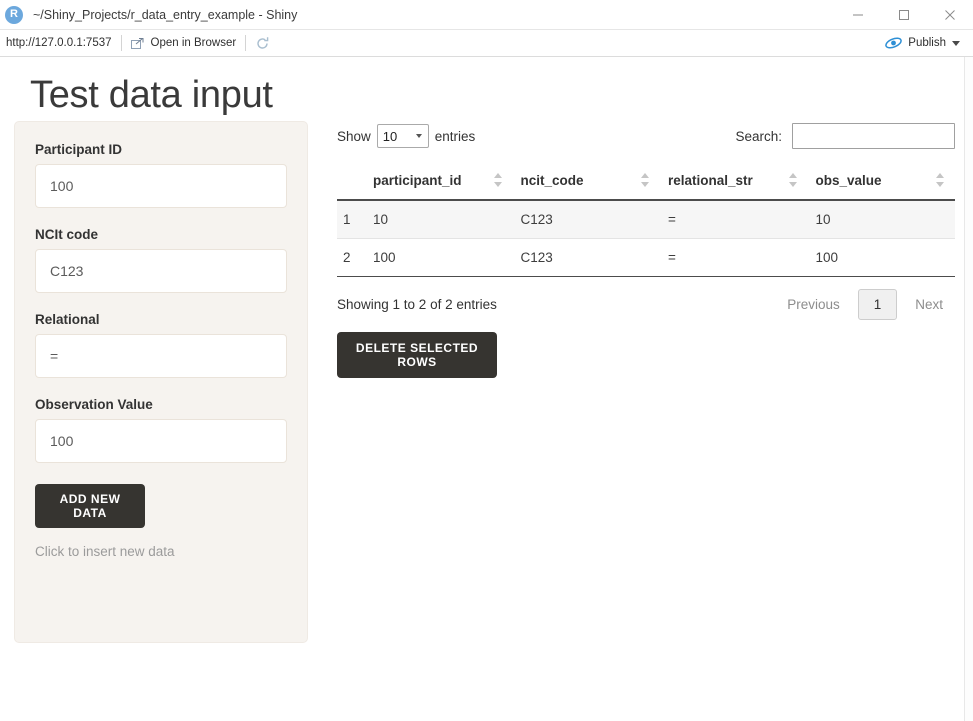 This screenshot has width=973, height=721. What do you see at coordinates (14, 14) in the screenshot?
I see `r-logo-icon: R` at bounding box center [14, 14].